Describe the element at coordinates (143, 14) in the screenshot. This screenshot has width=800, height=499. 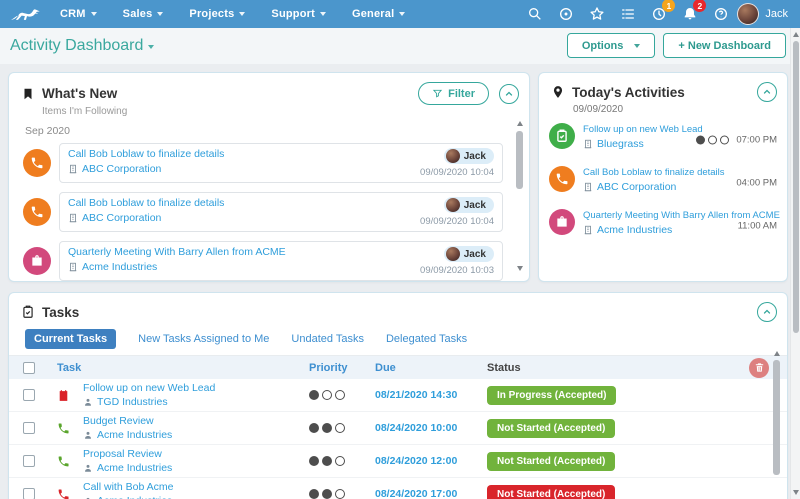
I see `menu-sales: Sales` at that location.